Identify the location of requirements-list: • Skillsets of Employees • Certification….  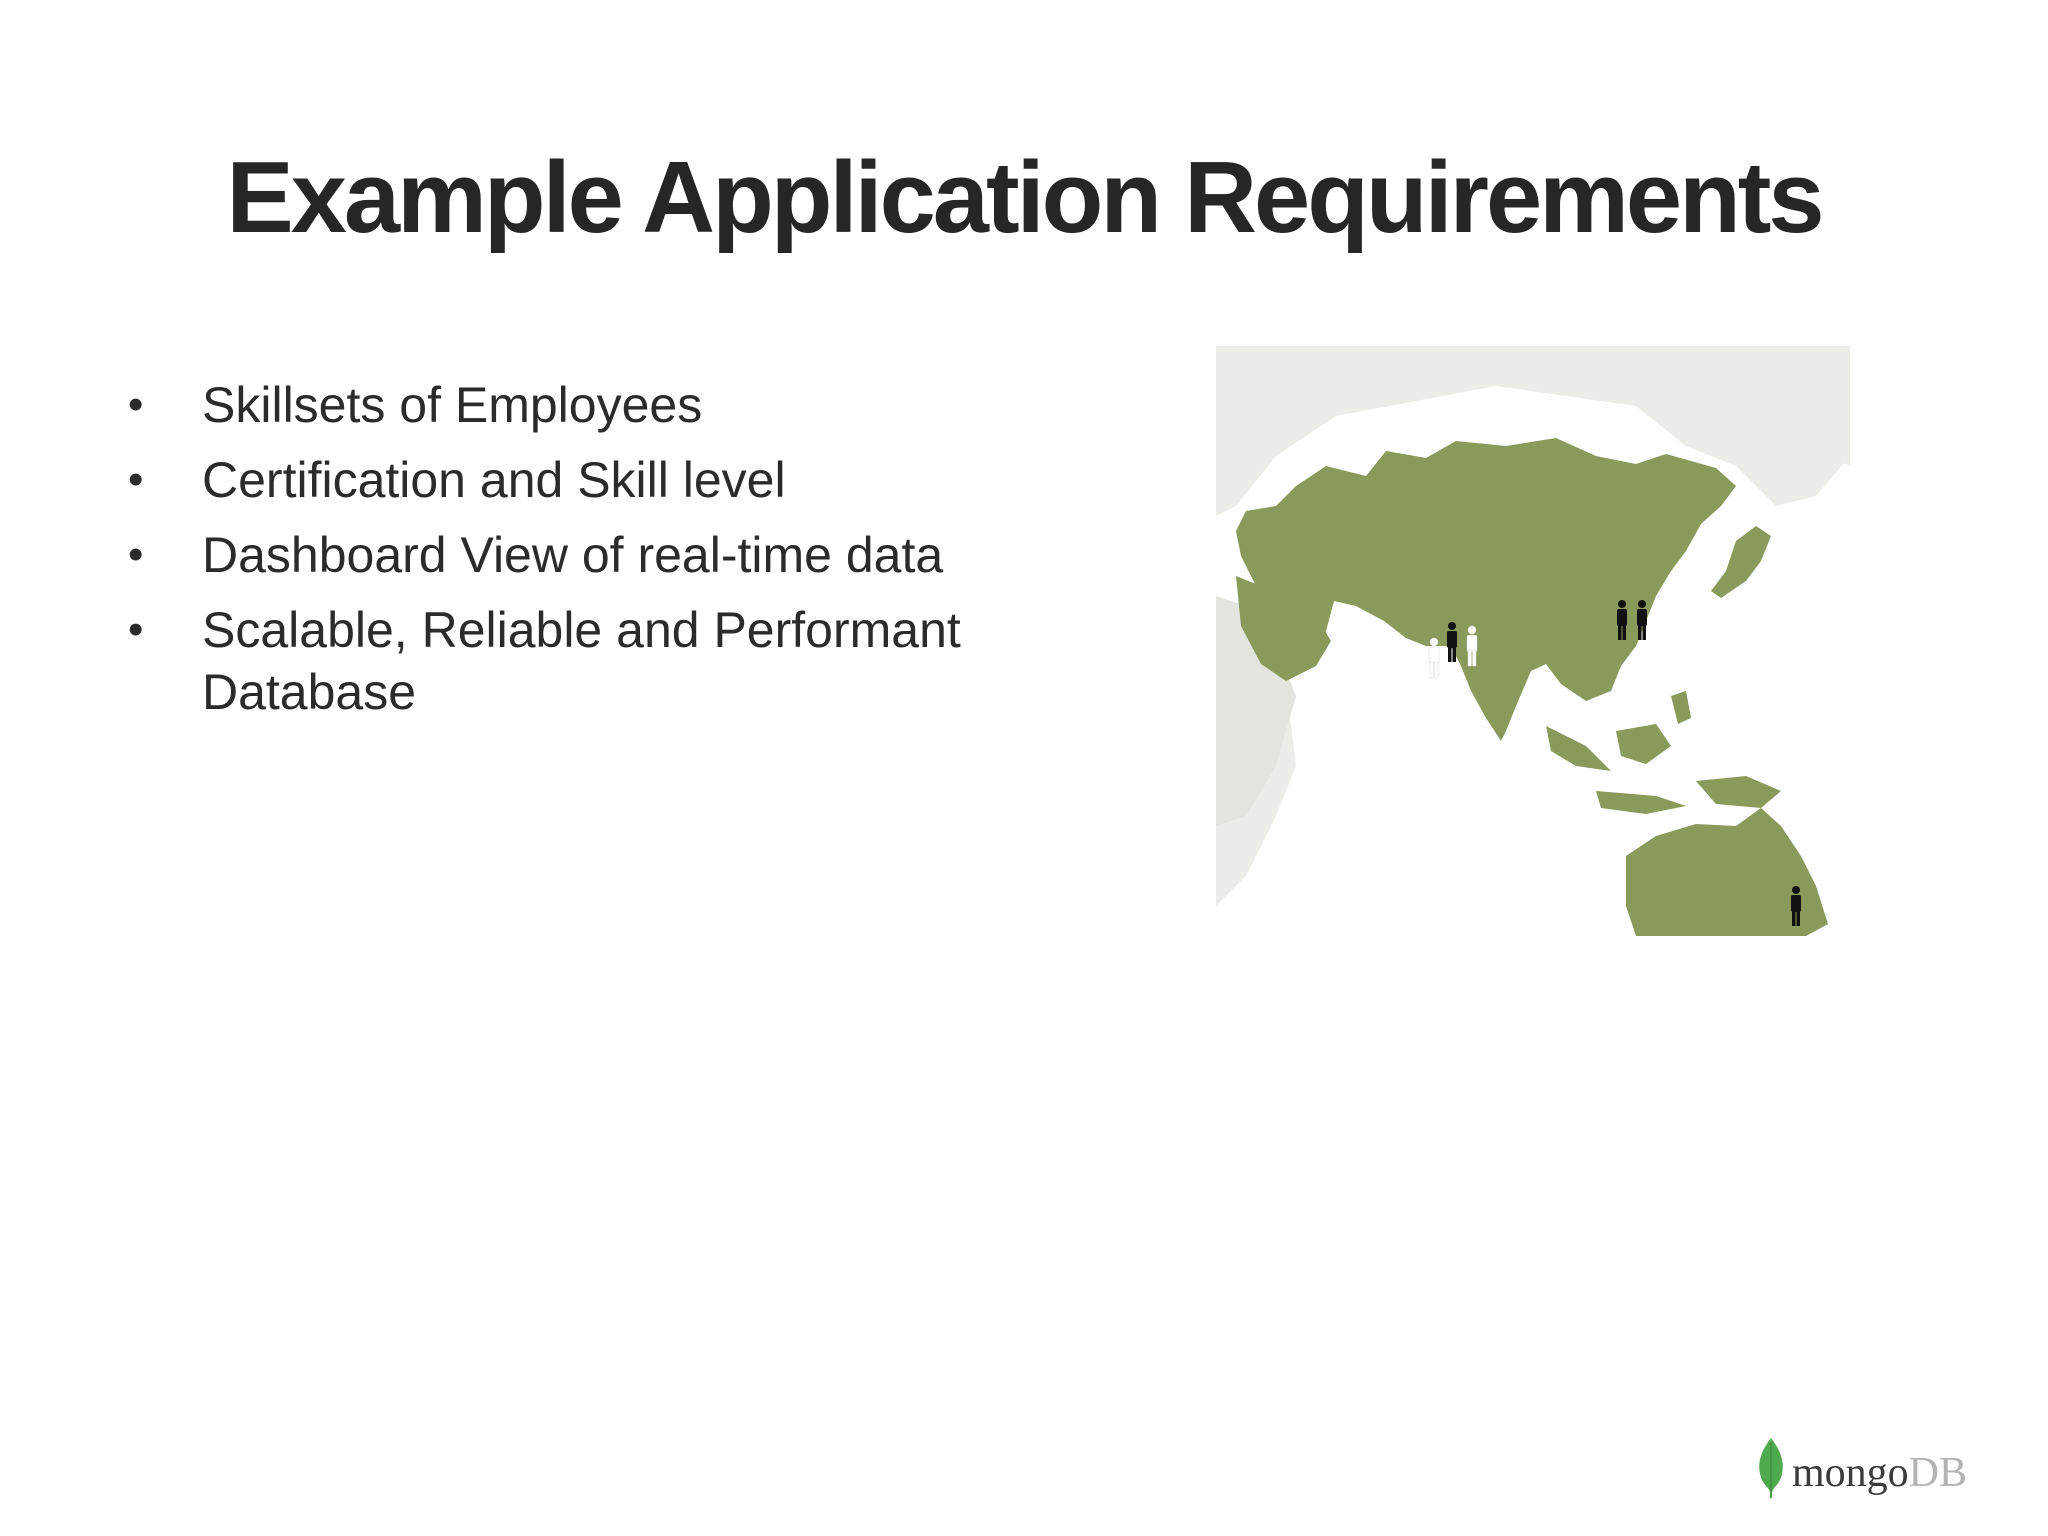
(598, 555).